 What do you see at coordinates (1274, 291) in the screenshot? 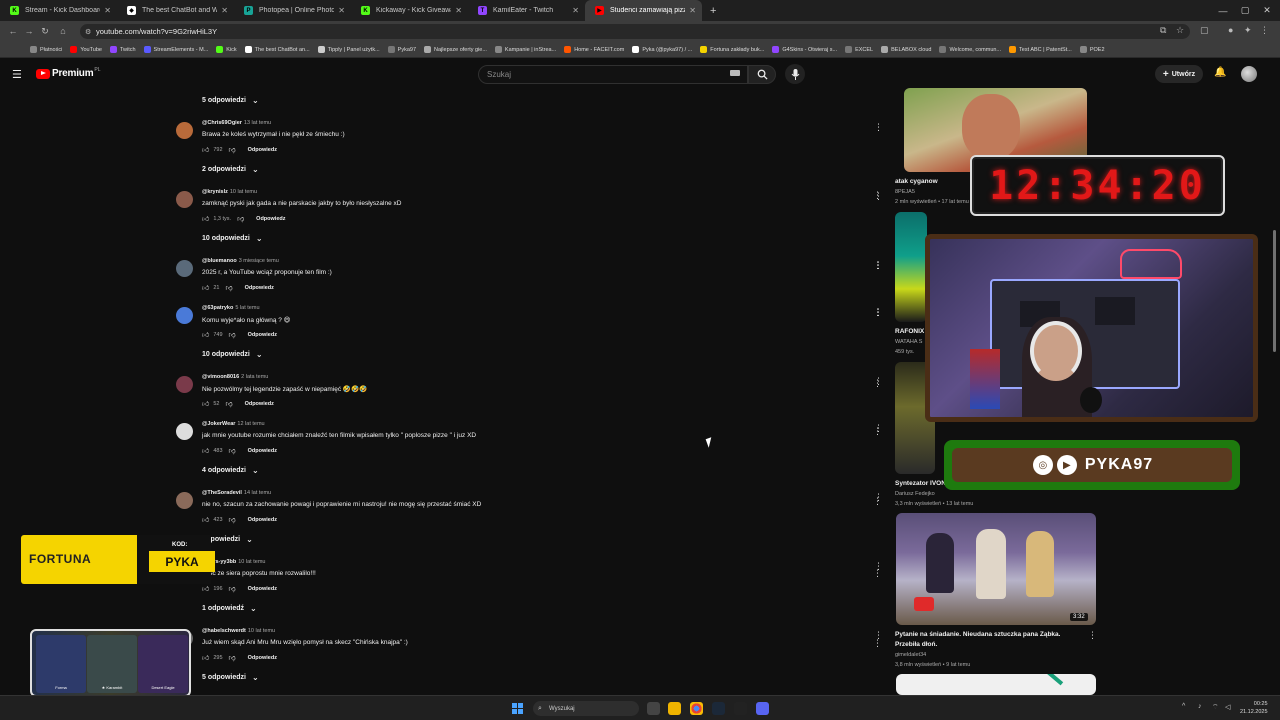
I see `page-scrollbar` at bounding box center [1274, 291].